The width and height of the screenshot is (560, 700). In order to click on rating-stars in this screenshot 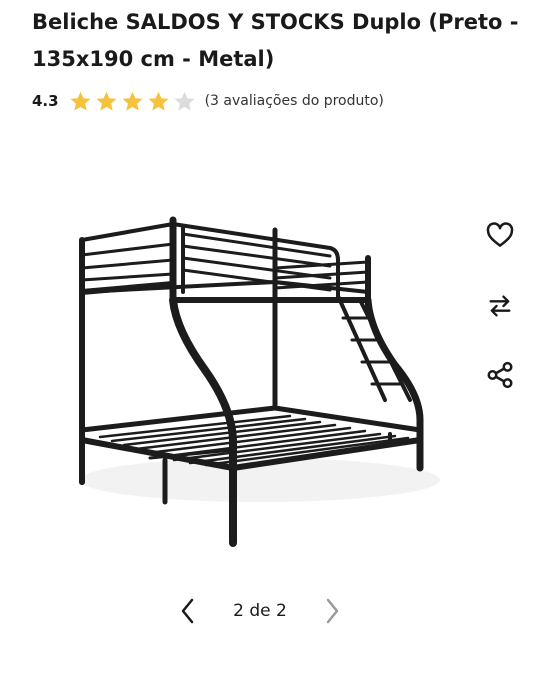, I will do `click(134, 101)`.